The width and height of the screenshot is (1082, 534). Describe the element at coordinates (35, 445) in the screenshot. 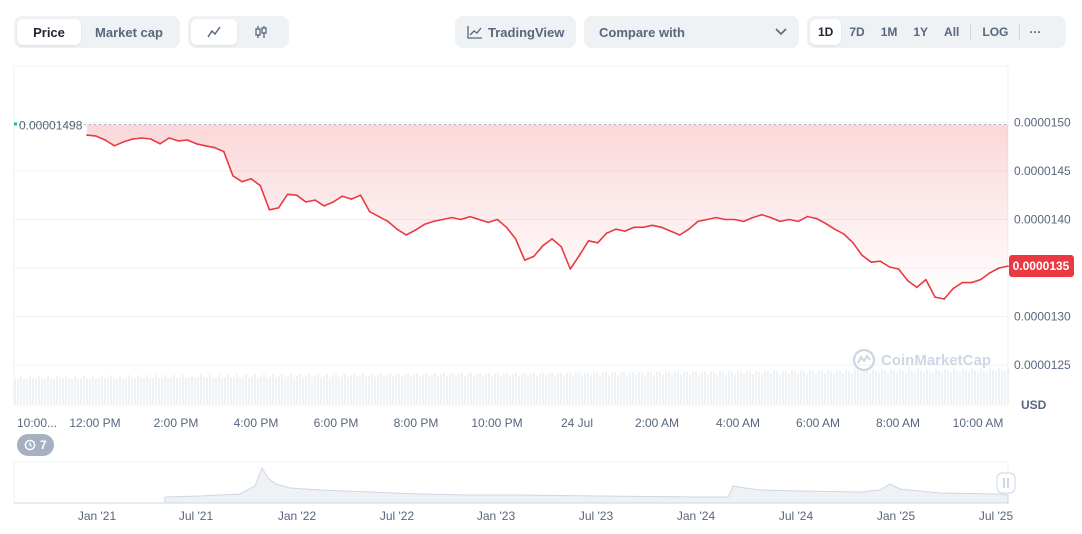

I see `history-badge: 7` at that location.